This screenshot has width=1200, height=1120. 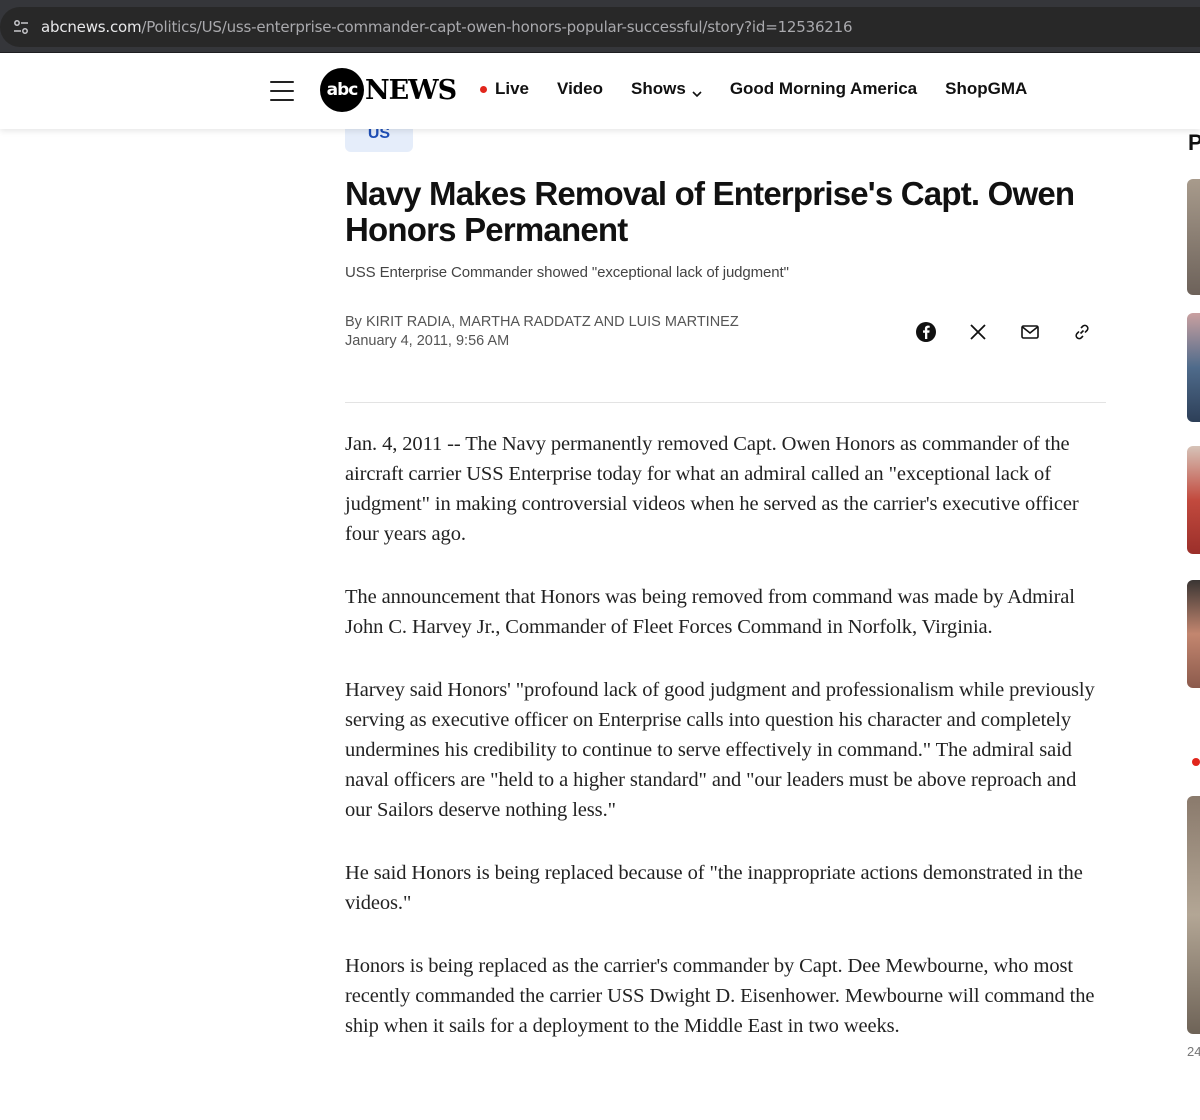 I want to click on byline-prefix: By, so click(x=355, y=322).